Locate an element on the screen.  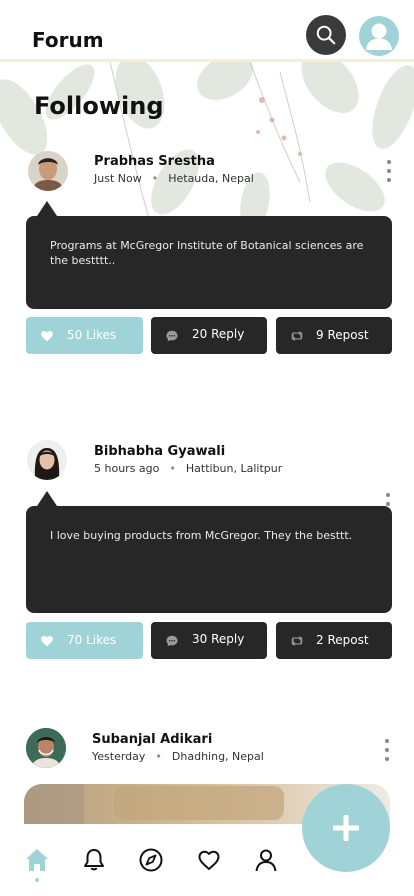
repost-count: 9 Repost is located at coordinates (342, 335).